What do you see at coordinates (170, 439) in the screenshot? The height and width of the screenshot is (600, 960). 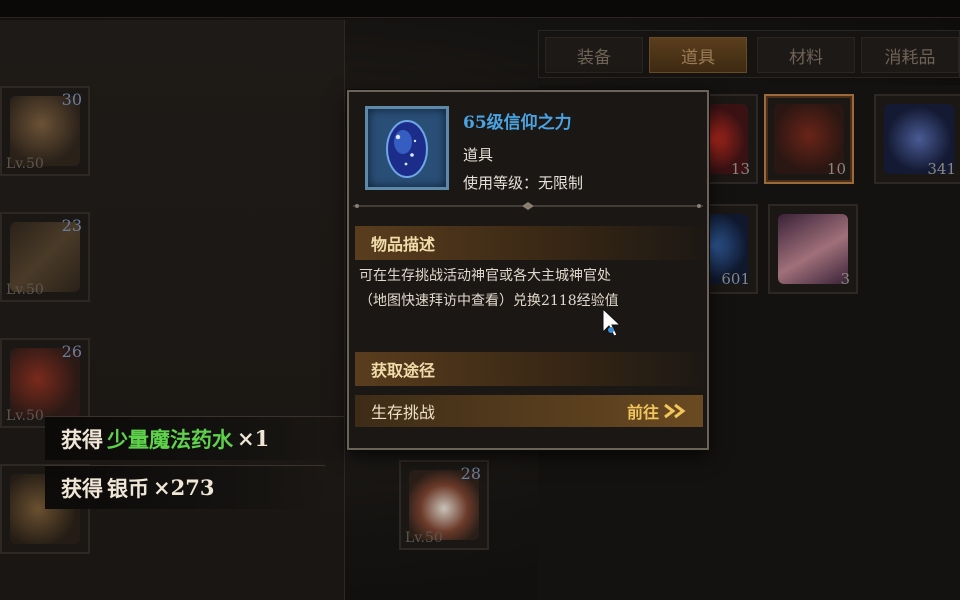 I see `gain-item: 少量魔法药水` at bounding box center [170, 439].